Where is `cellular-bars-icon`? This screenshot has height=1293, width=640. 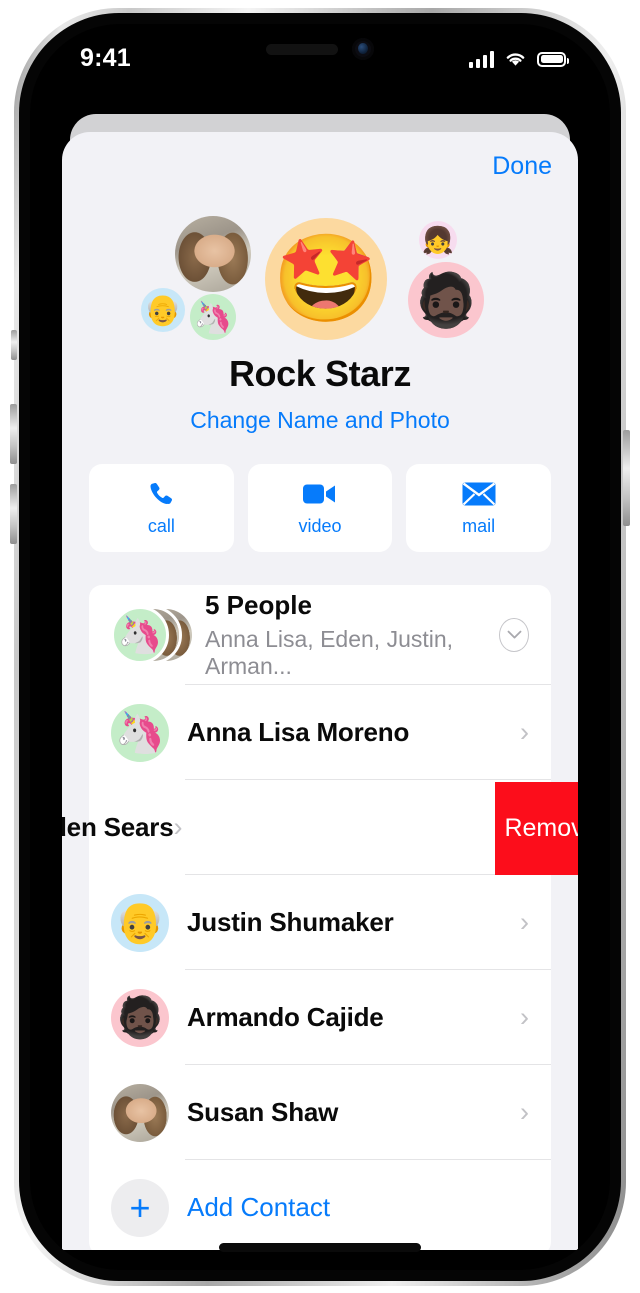 cellular-bars-icon is located at coordinates (481, 59).